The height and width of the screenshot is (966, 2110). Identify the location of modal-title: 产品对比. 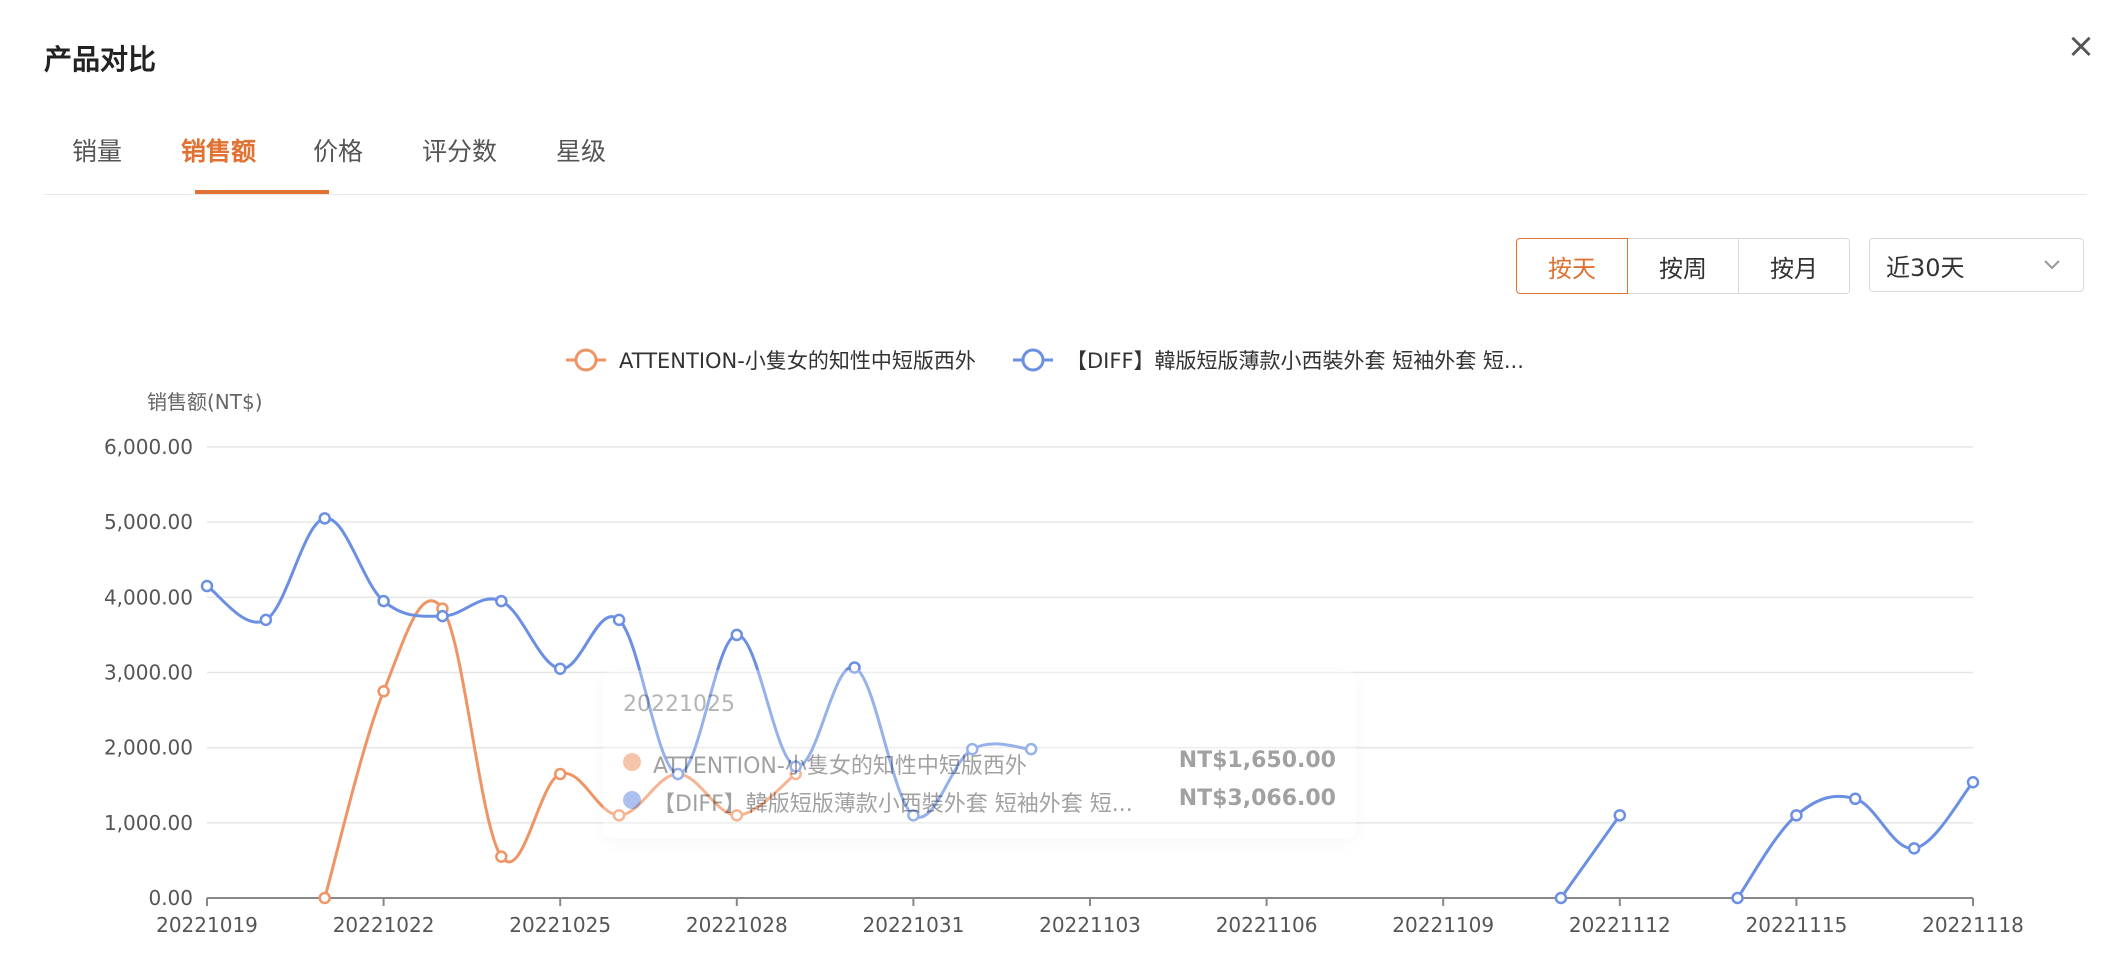
(100, 59).